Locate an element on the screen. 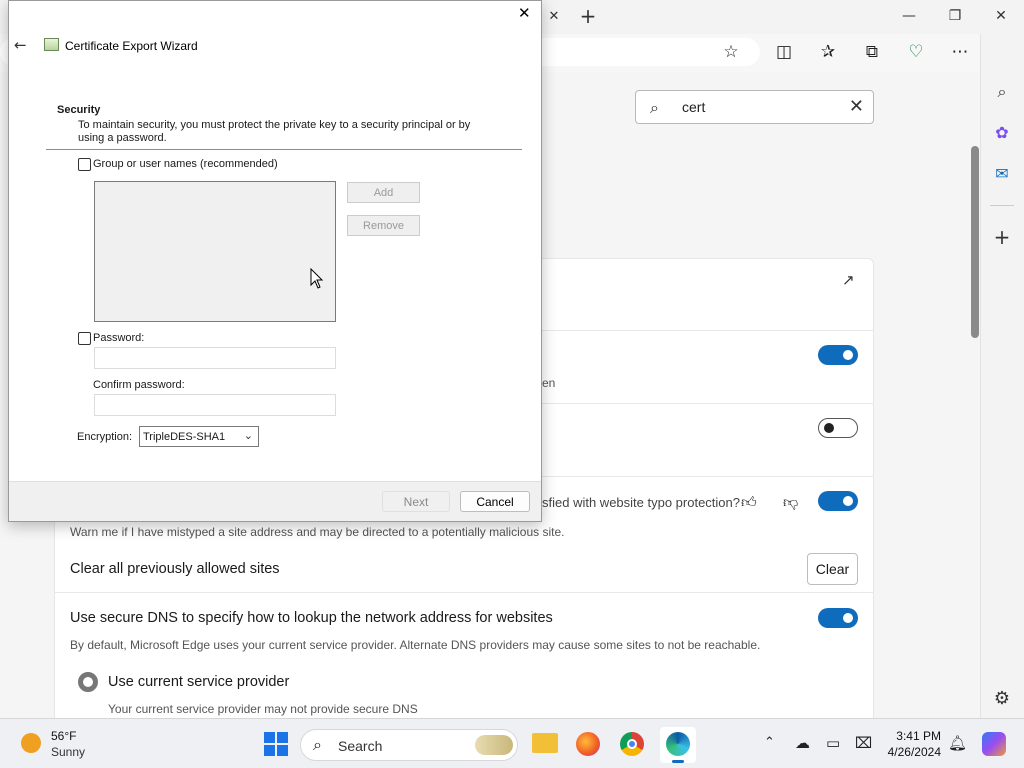 Image resolution: width=1024 pixels, height=768 pixels. search-value: cert is located at coordinates (694, 107).